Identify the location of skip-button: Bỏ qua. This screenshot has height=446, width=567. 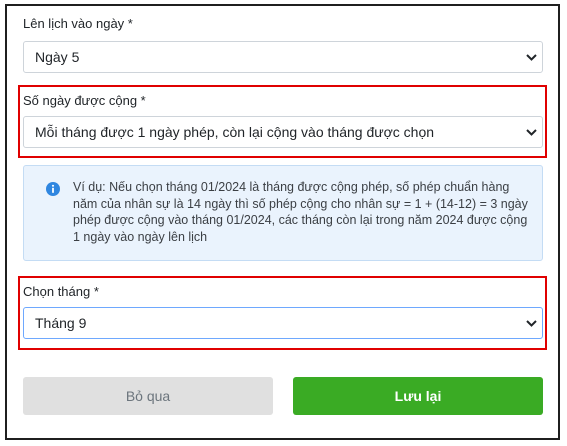
(148, 396).